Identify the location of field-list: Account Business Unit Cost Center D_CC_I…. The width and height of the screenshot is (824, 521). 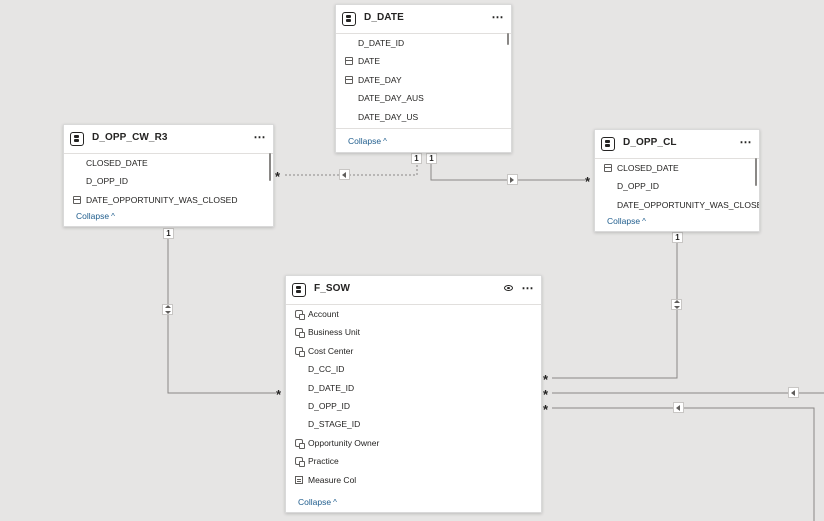
(413, 397).